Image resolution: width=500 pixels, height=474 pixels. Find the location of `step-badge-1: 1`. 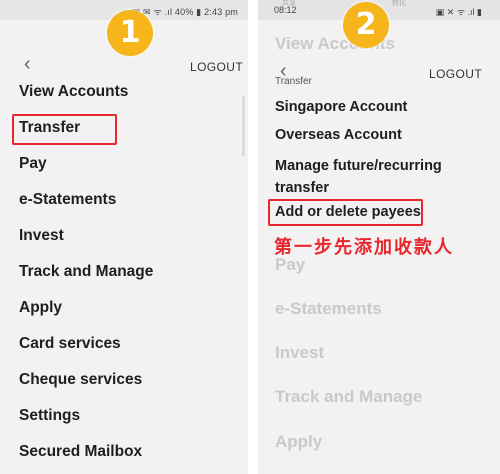

step-badge-1: 1 is located at coordinates (130, 33).